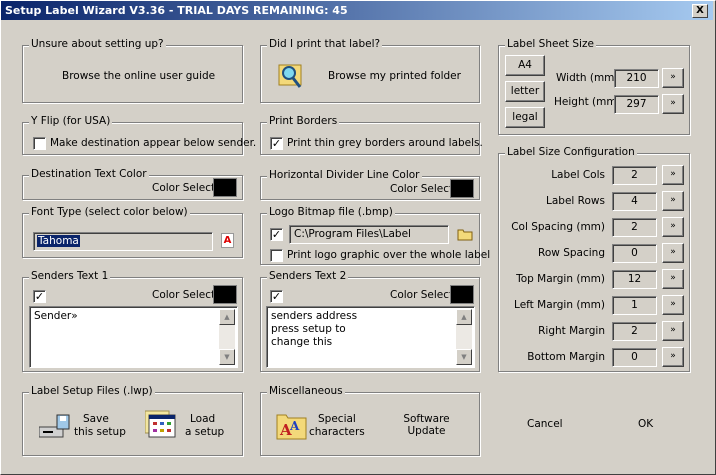  Describe the element at coordinates (337, 432) in the screenshot. I see `special-label-2: characters` at that location.